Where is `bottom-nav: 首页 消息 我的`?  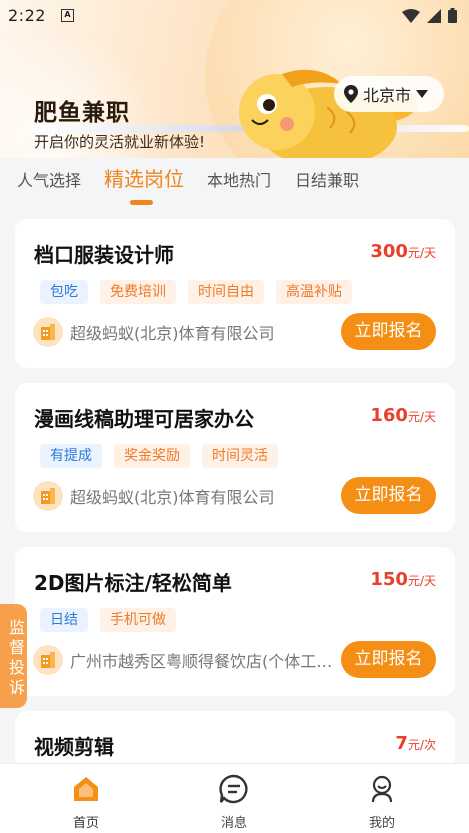
bottom-nav: 首页 消息 我的 is located at coordinates (234, 798).